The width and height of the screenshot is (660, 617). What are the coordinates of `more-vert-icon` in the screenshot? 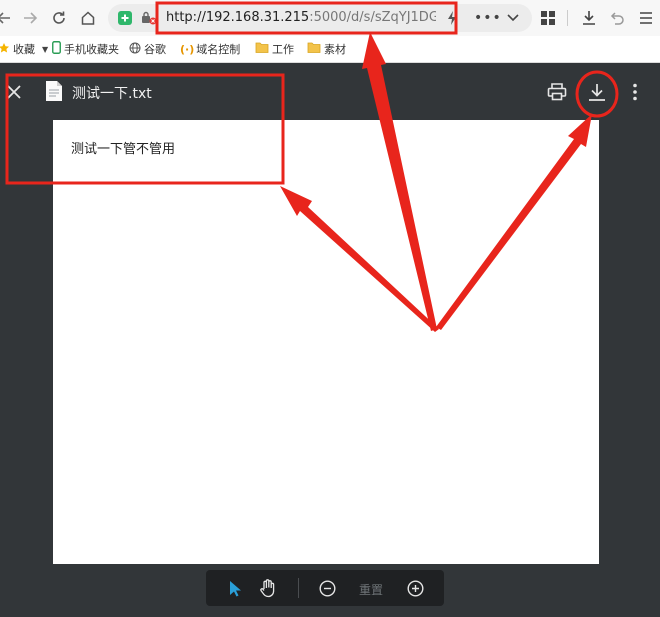 It's located at (635, 93).